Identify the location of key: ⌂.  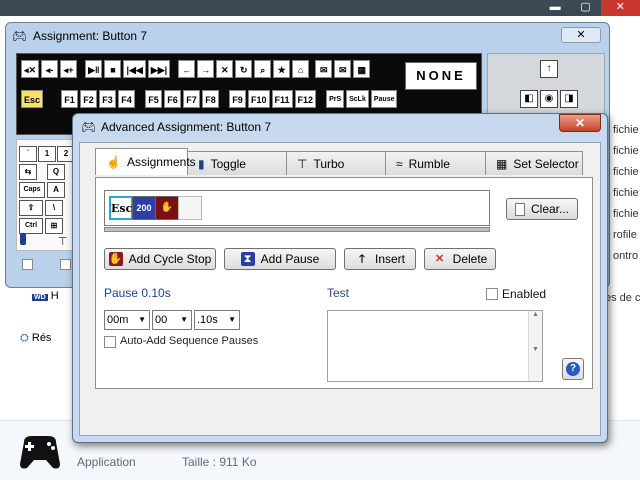
(301, 69).